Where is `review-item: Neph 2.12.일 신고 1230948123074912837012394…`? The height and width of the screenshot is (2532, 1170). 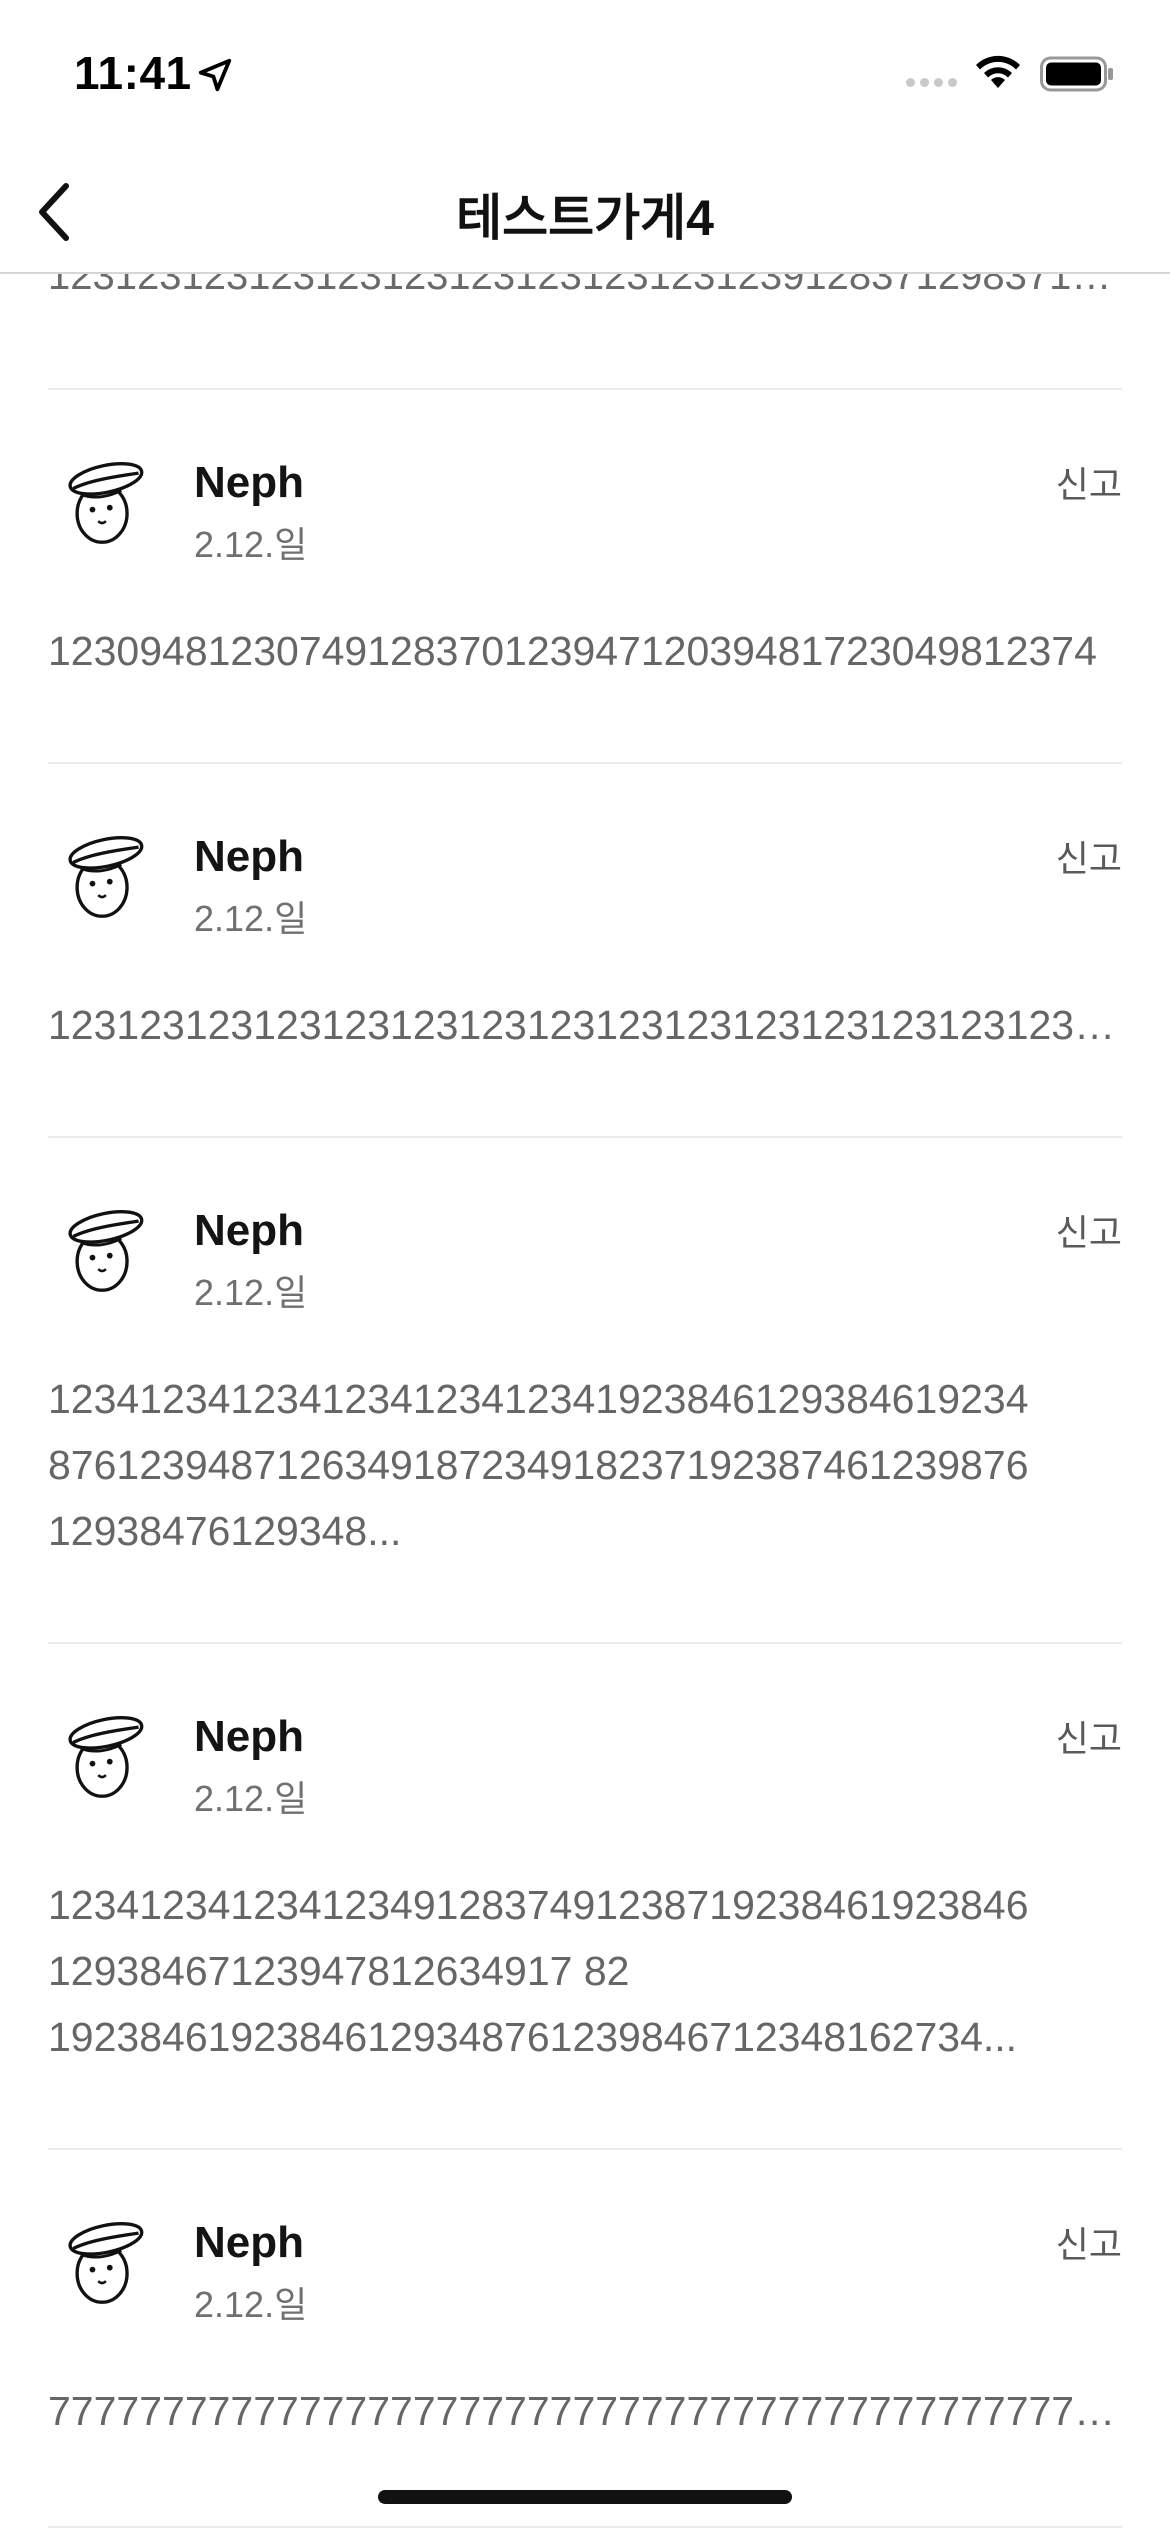 review-item: Neph 2.12.일 신고 1230948123074912837012394… is located at coordinates (585, 563).